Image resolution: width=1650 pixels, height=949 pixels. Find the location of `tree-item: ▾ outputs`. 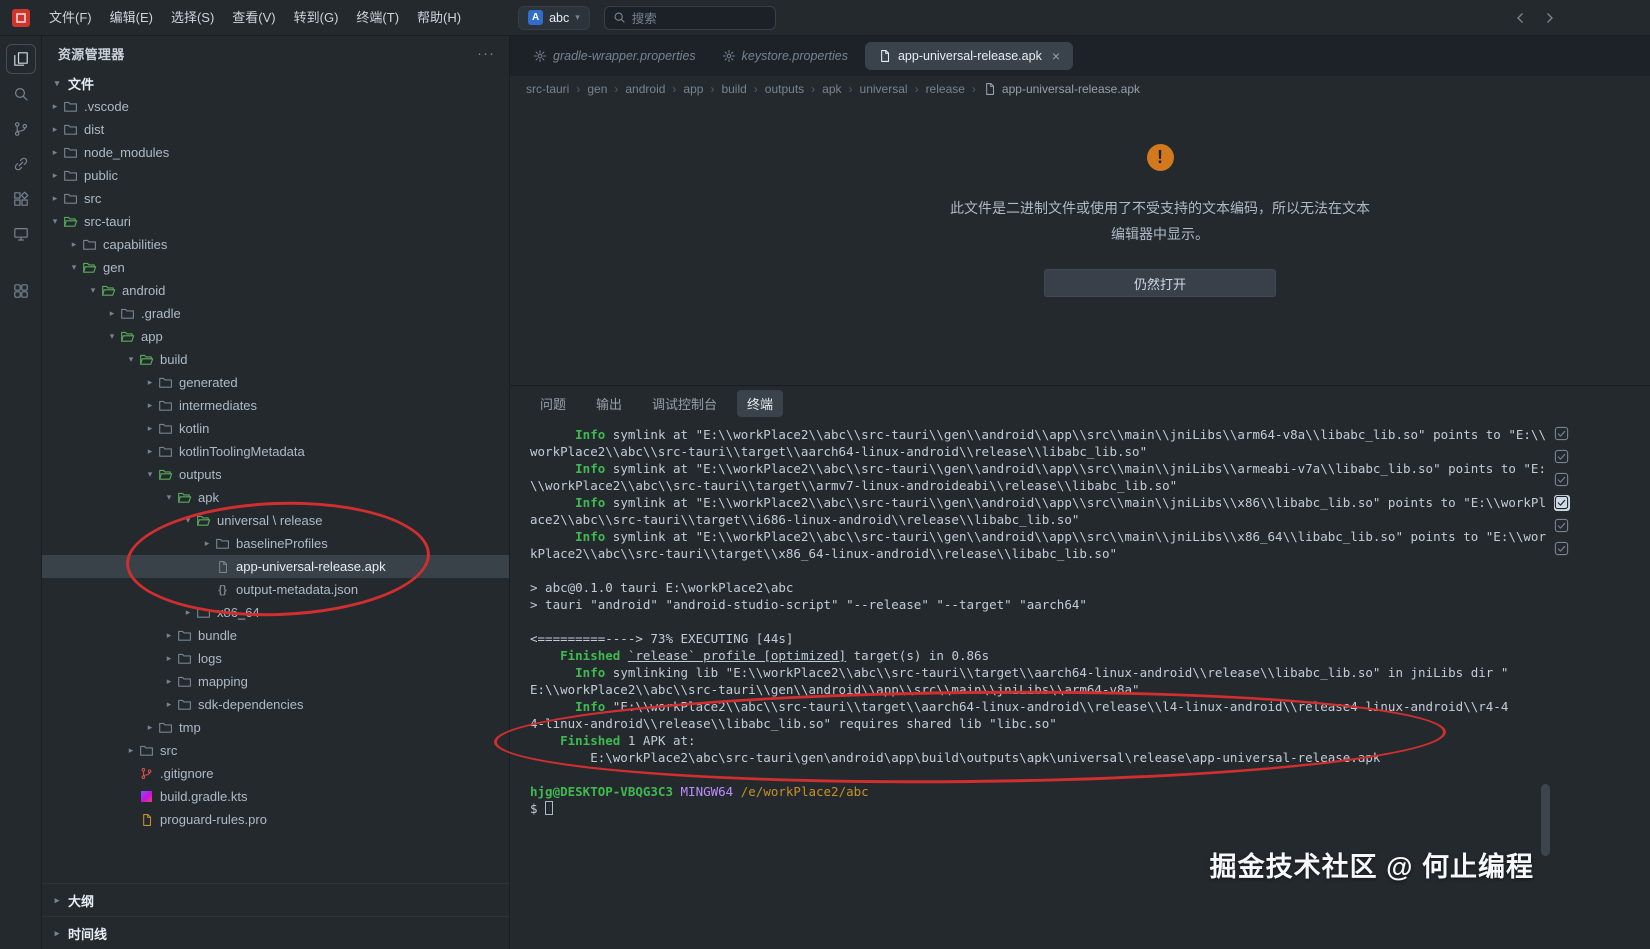

tree-item: ▾ outputs is located at coordinates (275, 474).